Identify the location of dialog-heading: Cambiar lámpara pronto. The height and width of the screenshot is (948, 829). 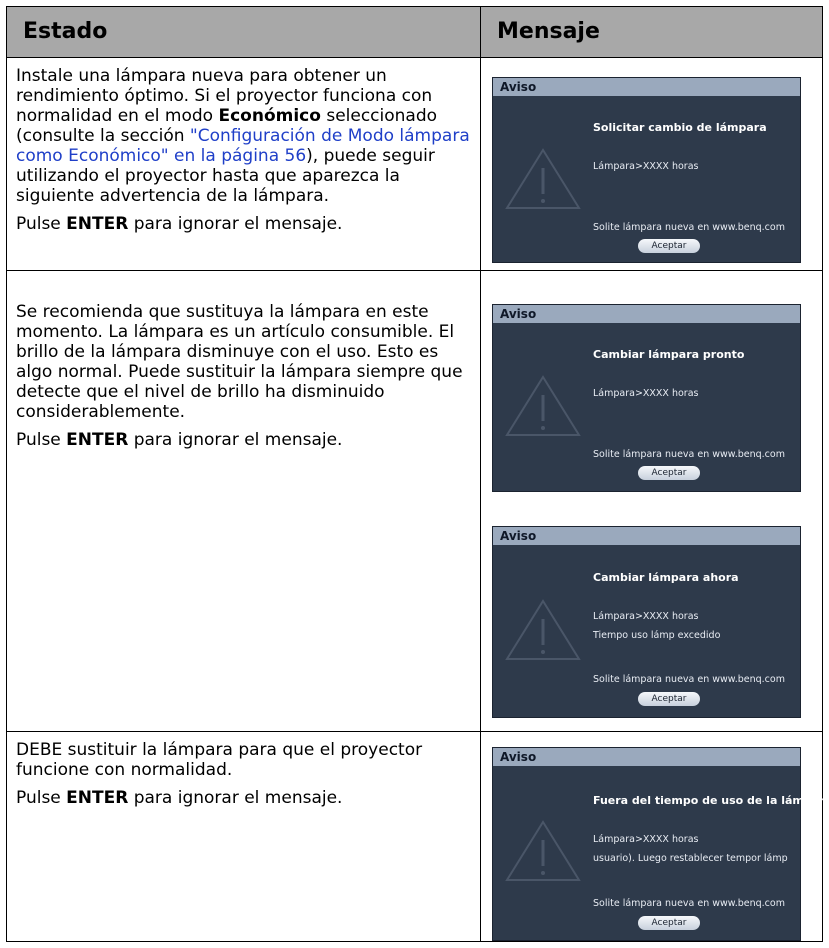
(669, 354).